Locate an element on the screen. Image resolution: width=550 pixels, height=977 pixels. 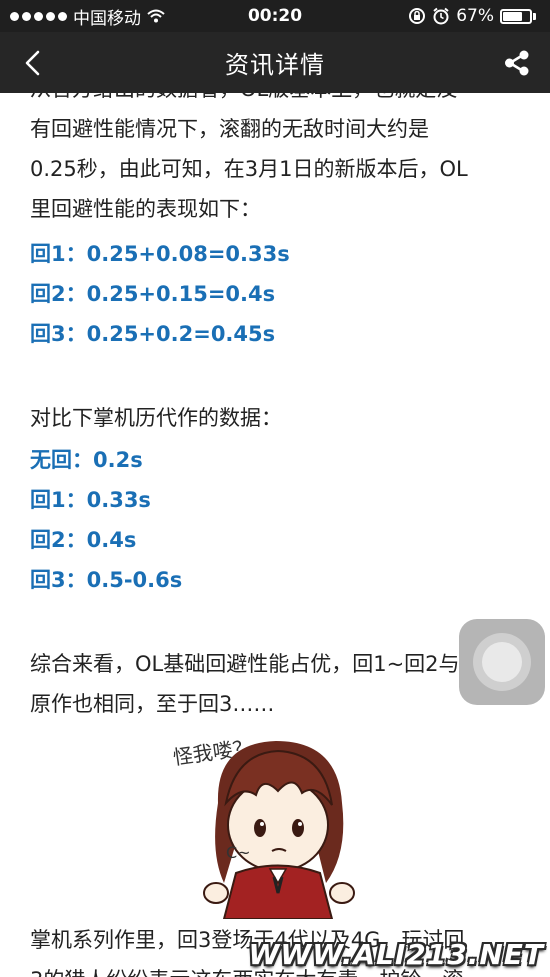
page-title: 资讯详情 is located at coordinates (275, 65).